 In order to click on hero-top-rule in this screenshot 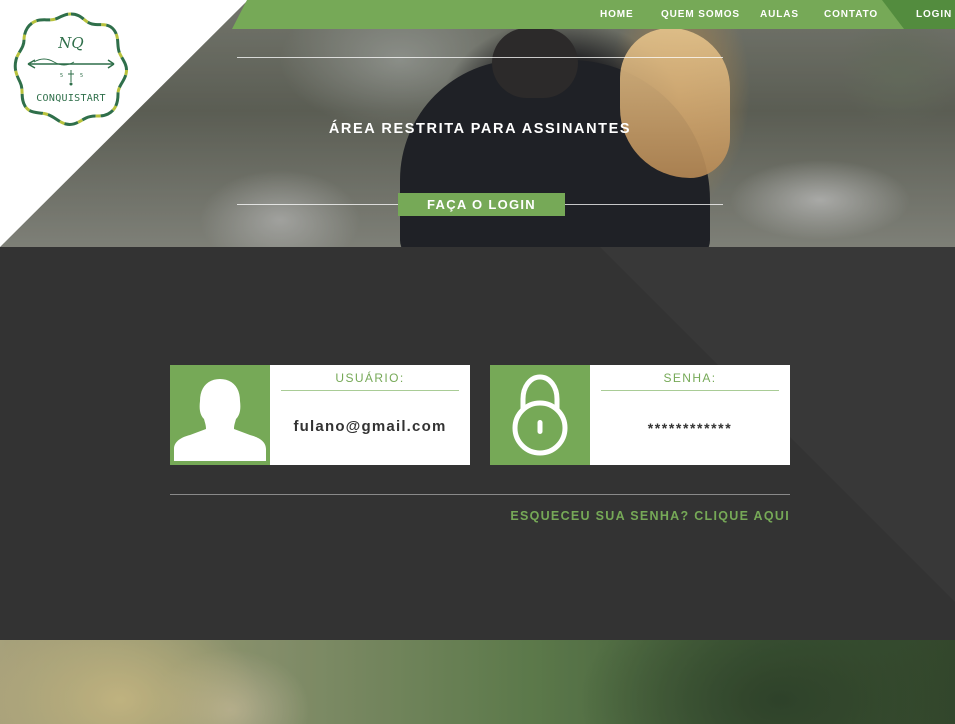, I will do `click(480, 57)`.